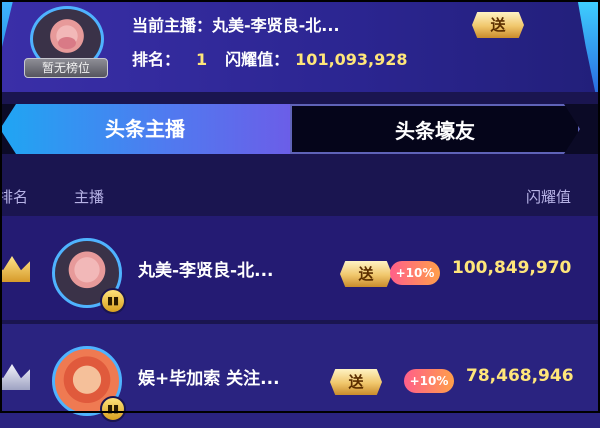 The image size is (600, 428). I want to click on column-anchor: 主播, so click(89, 197).